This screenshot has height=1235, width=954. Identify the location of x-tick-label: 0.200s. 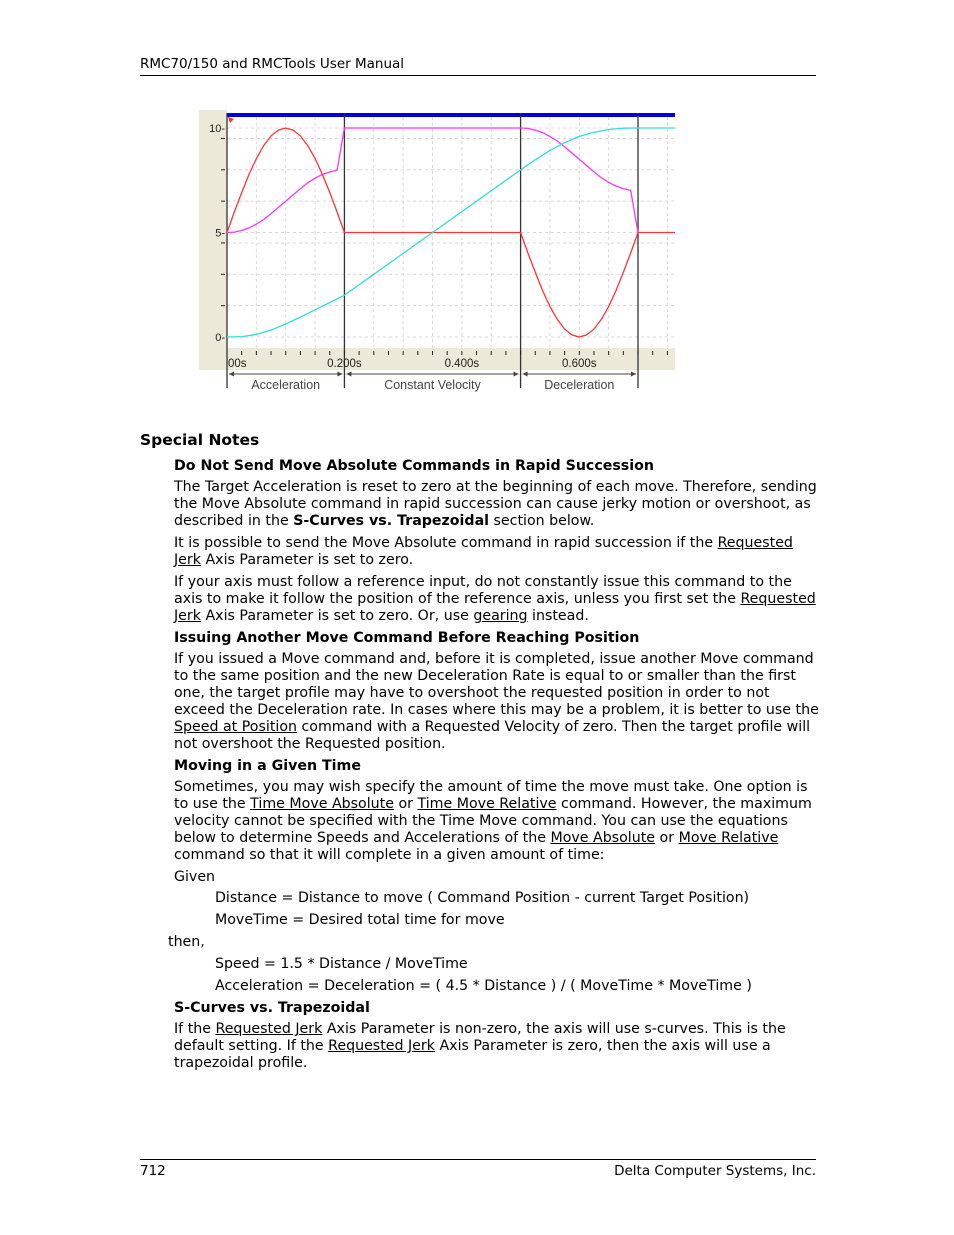
(344, 364).